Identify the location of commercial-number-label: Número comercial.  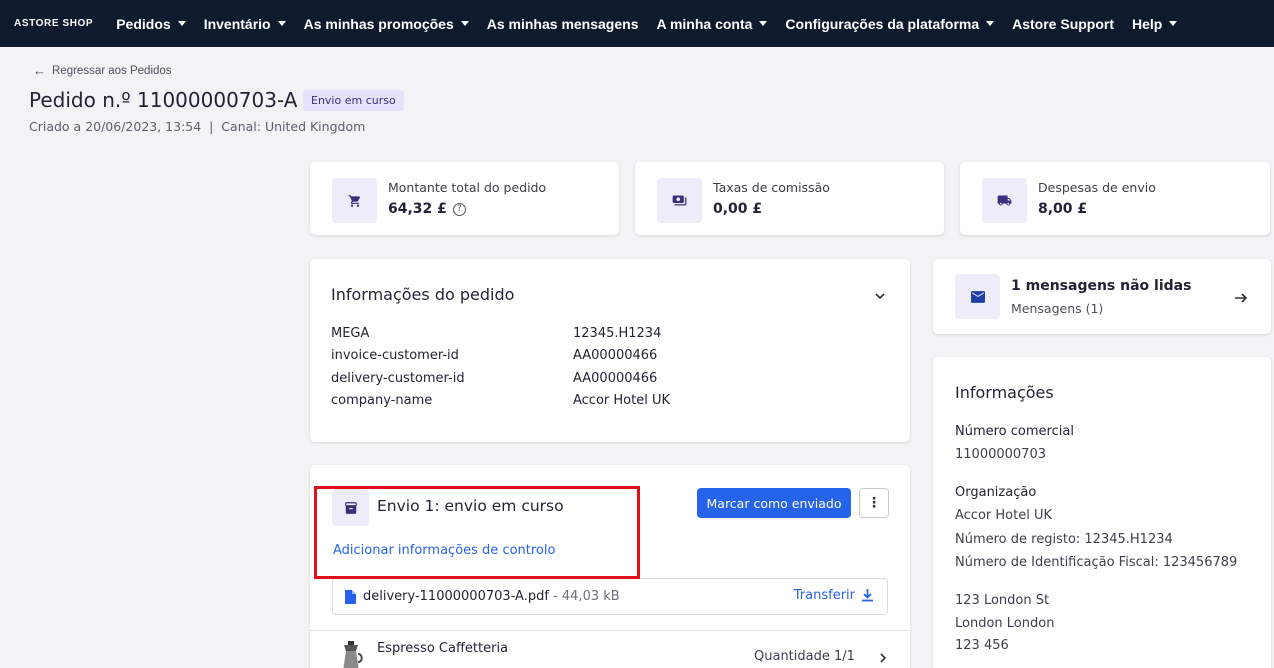
(1014, 431).